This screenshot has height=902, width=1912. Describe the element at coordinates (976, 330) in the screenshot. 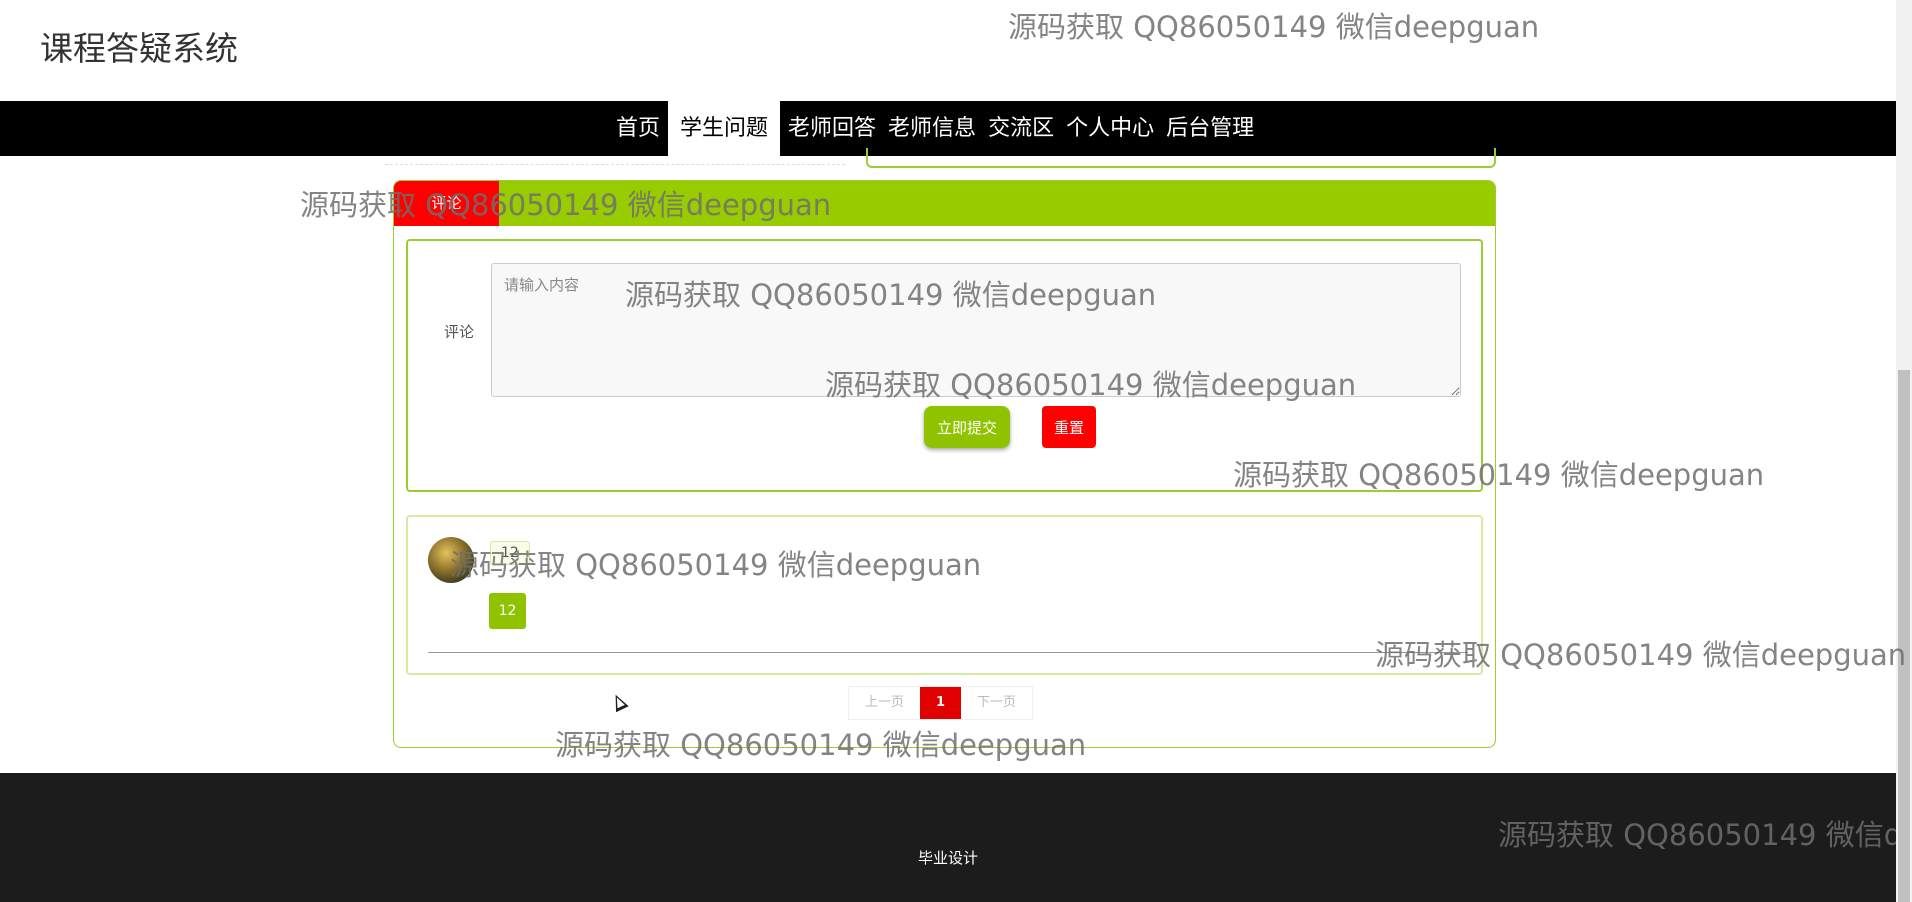

I see `comment-textarea` at that location.